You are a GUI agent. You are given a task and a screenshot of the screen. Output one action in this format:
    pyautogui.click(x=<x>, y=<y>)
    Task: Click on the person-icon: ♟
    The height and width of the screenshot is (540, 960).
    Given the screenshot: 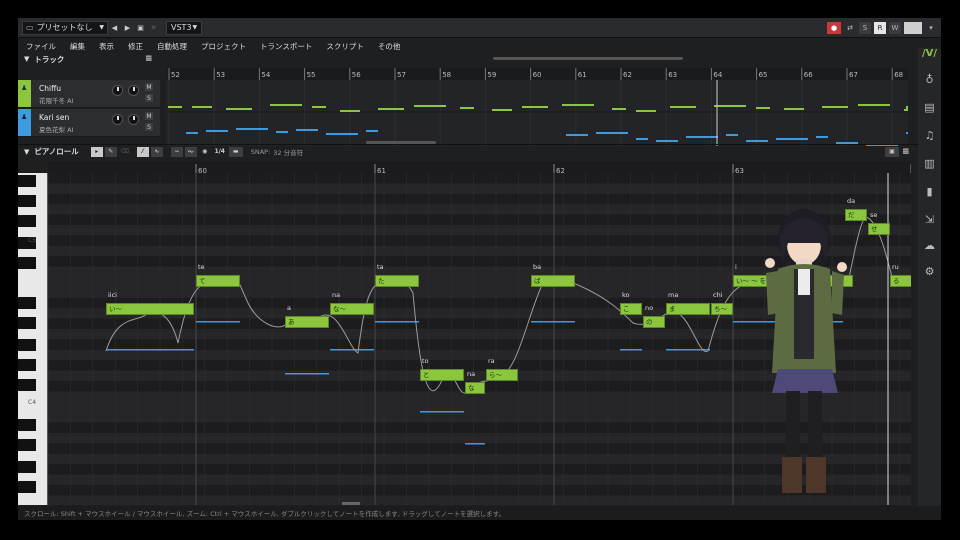 What is the action you would take?
    pyautogui.click(x=24, y=117)
    